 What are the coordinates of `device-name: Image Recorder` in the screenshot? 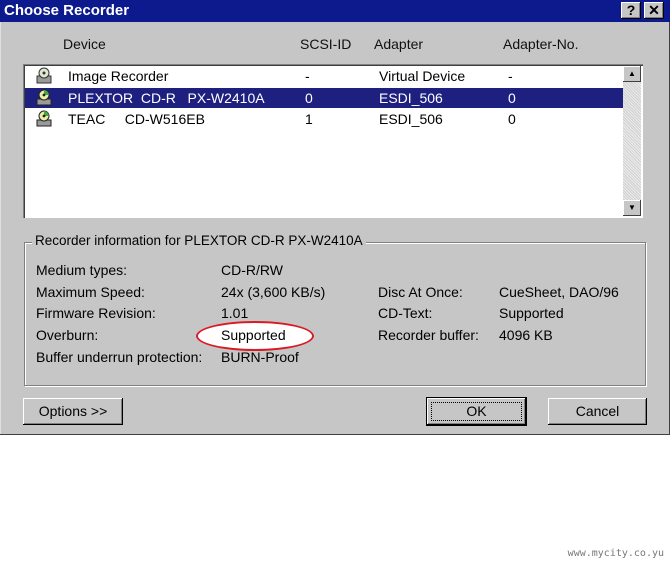 It's located at (118, 76).